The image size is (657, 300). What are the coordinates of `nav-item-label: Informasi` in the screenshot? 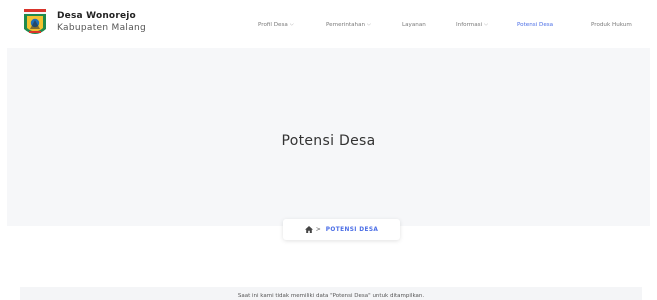 It's located at (469, 25).